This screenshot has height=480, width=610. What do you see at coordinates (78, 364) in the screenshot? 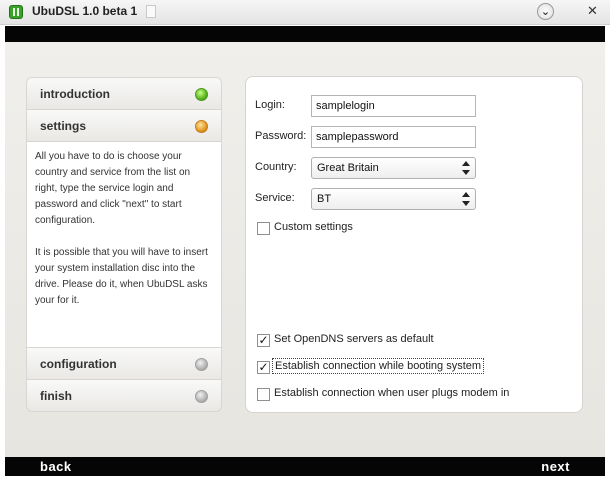
I see `step-label: configuration` at bounding box center [78, 364].